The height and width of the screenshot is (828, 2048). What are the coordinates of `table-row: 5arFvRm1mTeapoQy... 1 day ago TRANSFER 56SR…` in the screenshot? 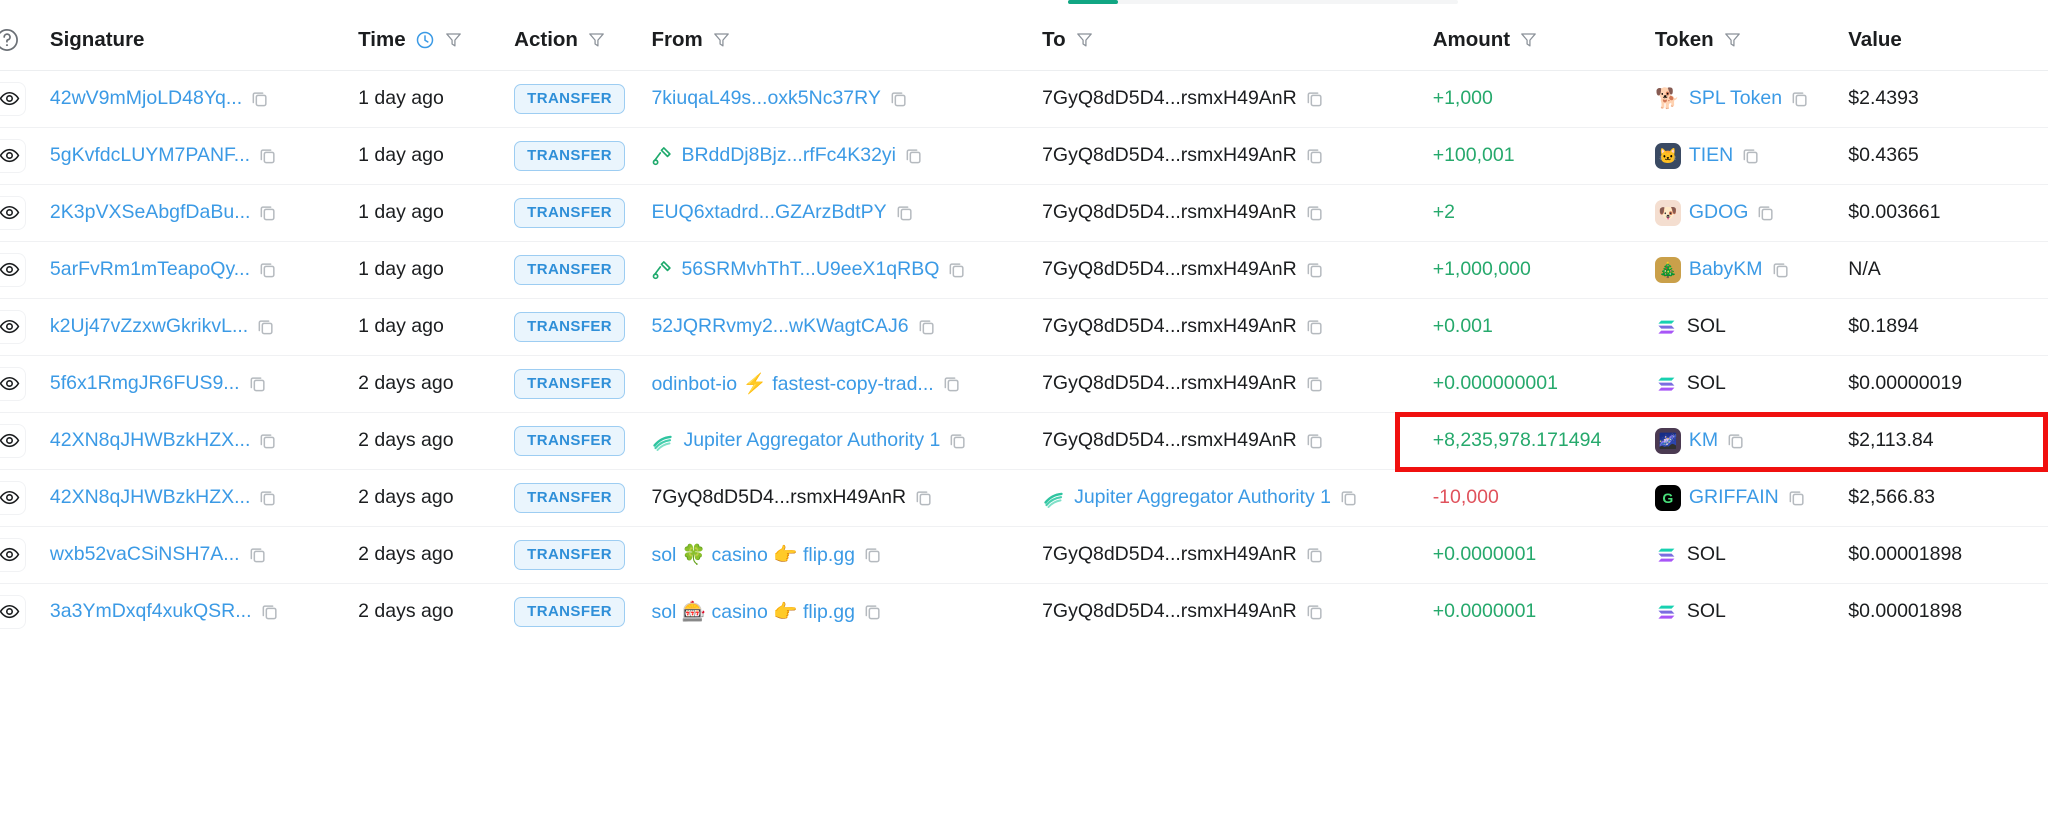 It's located at (1024, 270).